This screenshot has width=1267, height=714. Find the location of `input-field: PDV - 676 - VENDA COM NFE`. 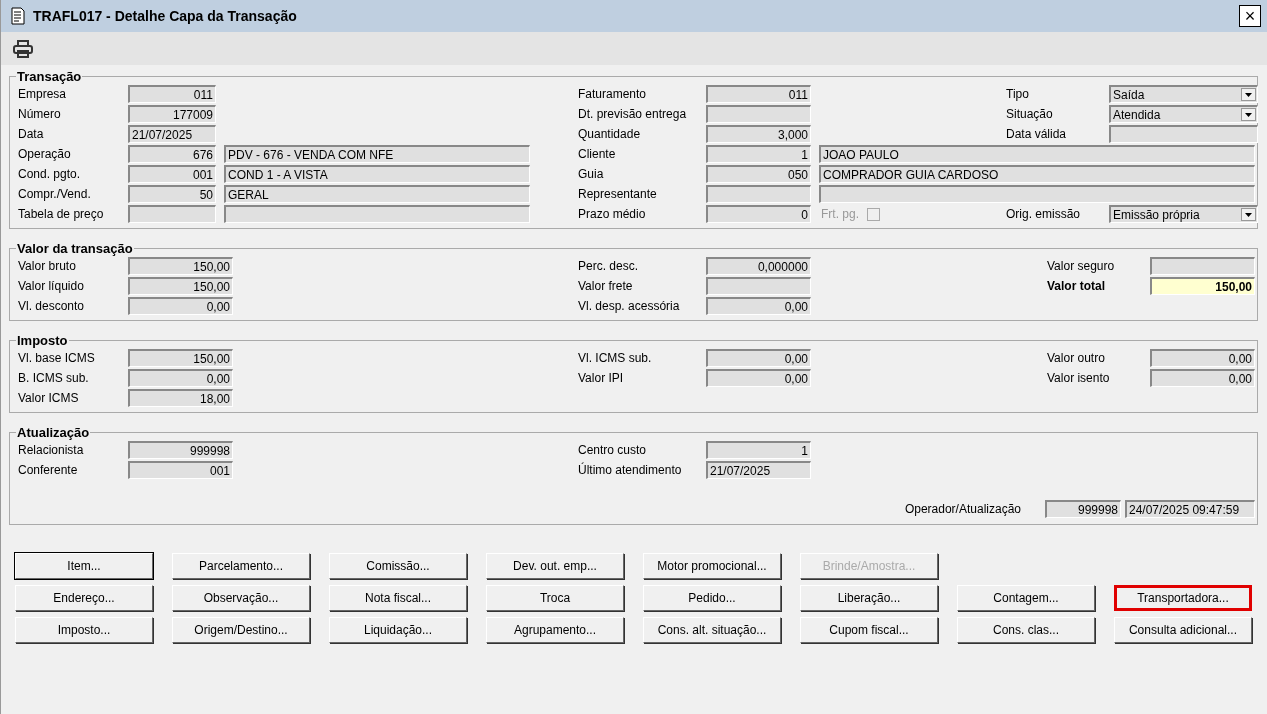

input-field: PDV - 676 - VENDA COM NFE is located at coordinates (377, 154).